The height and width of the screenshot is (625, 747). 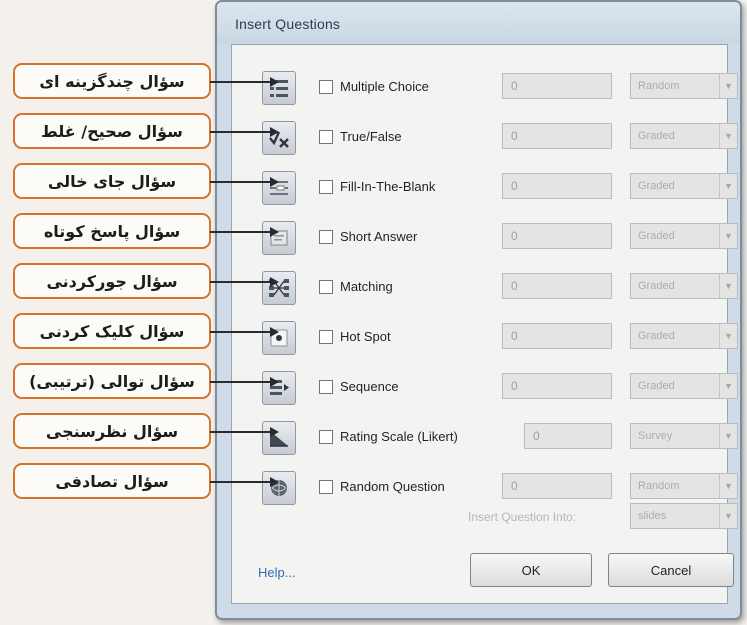 I want to click on true-false-type-select: Graded ▼, so click(x=684, y=136).